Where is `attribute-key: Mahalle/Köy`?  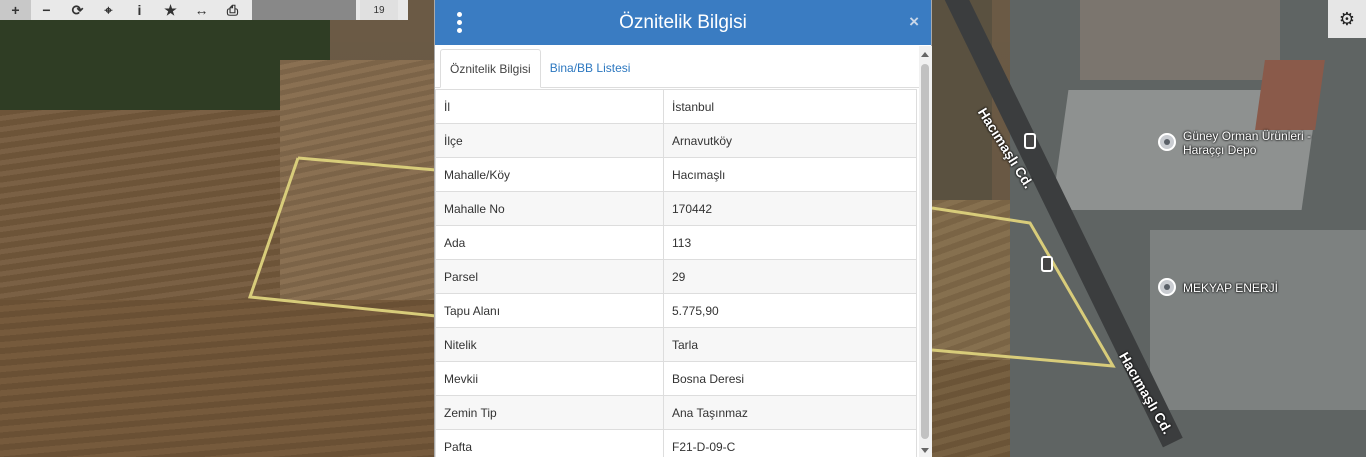
attribute-key: Mahalle/Köy is located at coordinates (549, 174).